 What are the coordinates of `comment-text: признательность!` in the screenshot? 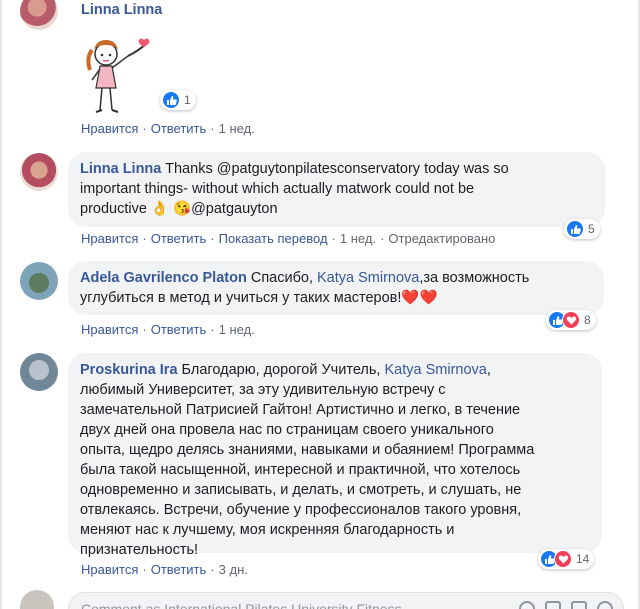 It's located at (139, 550).